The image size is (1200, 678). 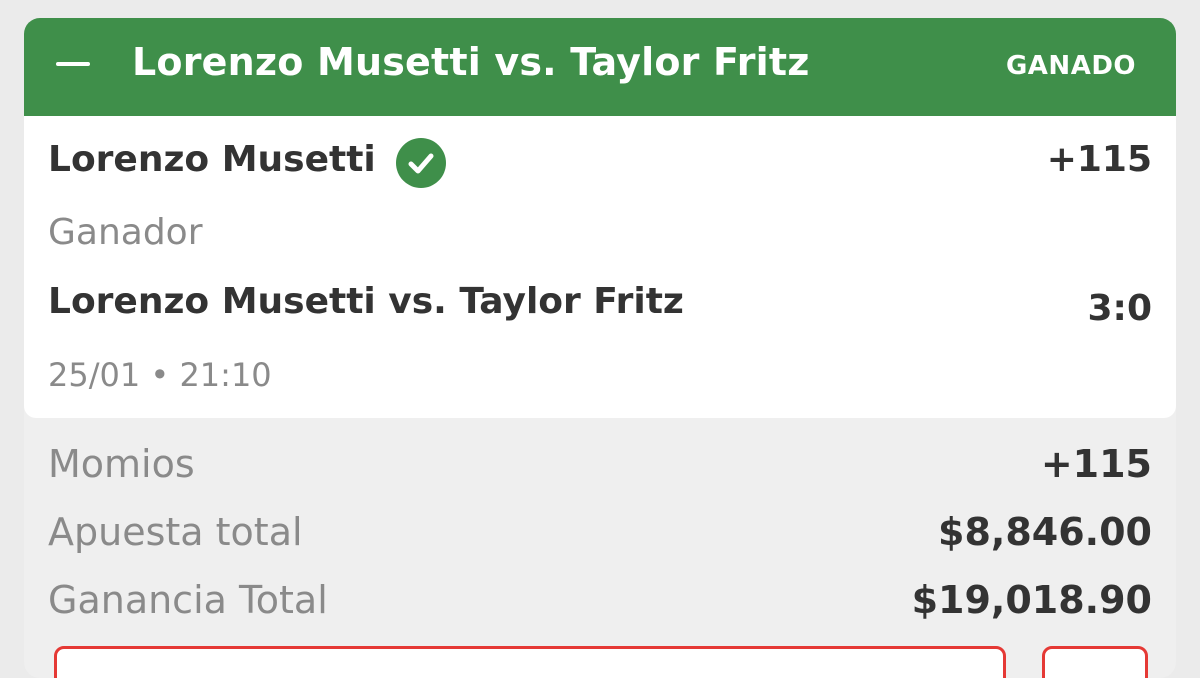 I want to click on event-score: 3:0, so click(x=1120, y=308).